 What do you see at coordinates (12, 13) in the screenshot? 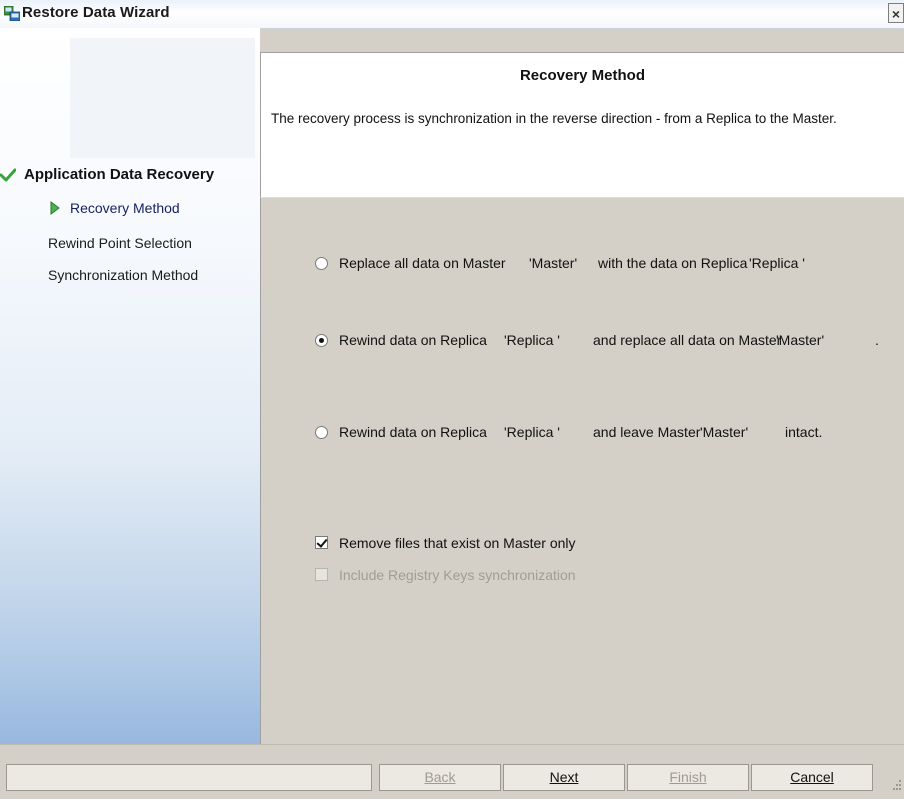
I see `app-icon` at bounding box center [12, 13].